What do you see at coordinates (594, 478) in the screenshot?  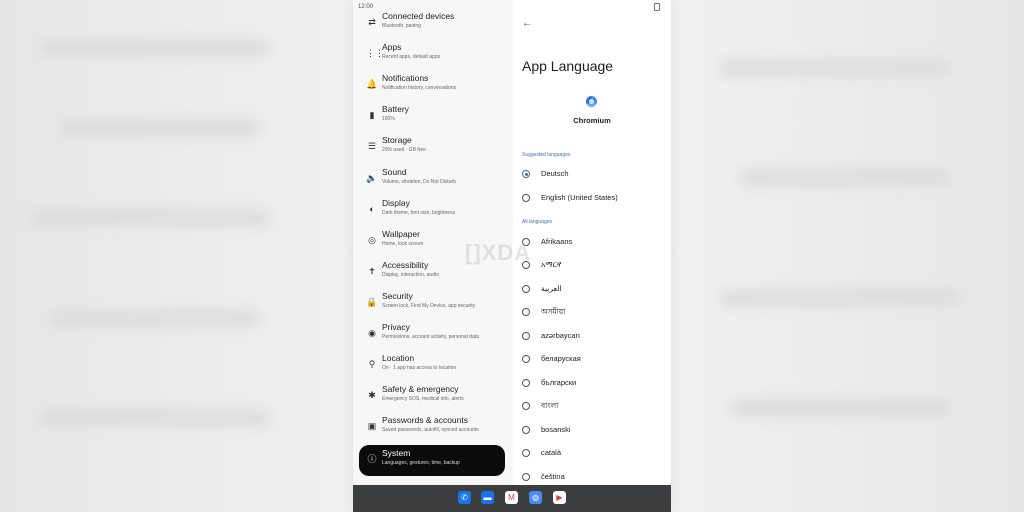 I see `language-option: čeština` at bounding box center [594, 478].